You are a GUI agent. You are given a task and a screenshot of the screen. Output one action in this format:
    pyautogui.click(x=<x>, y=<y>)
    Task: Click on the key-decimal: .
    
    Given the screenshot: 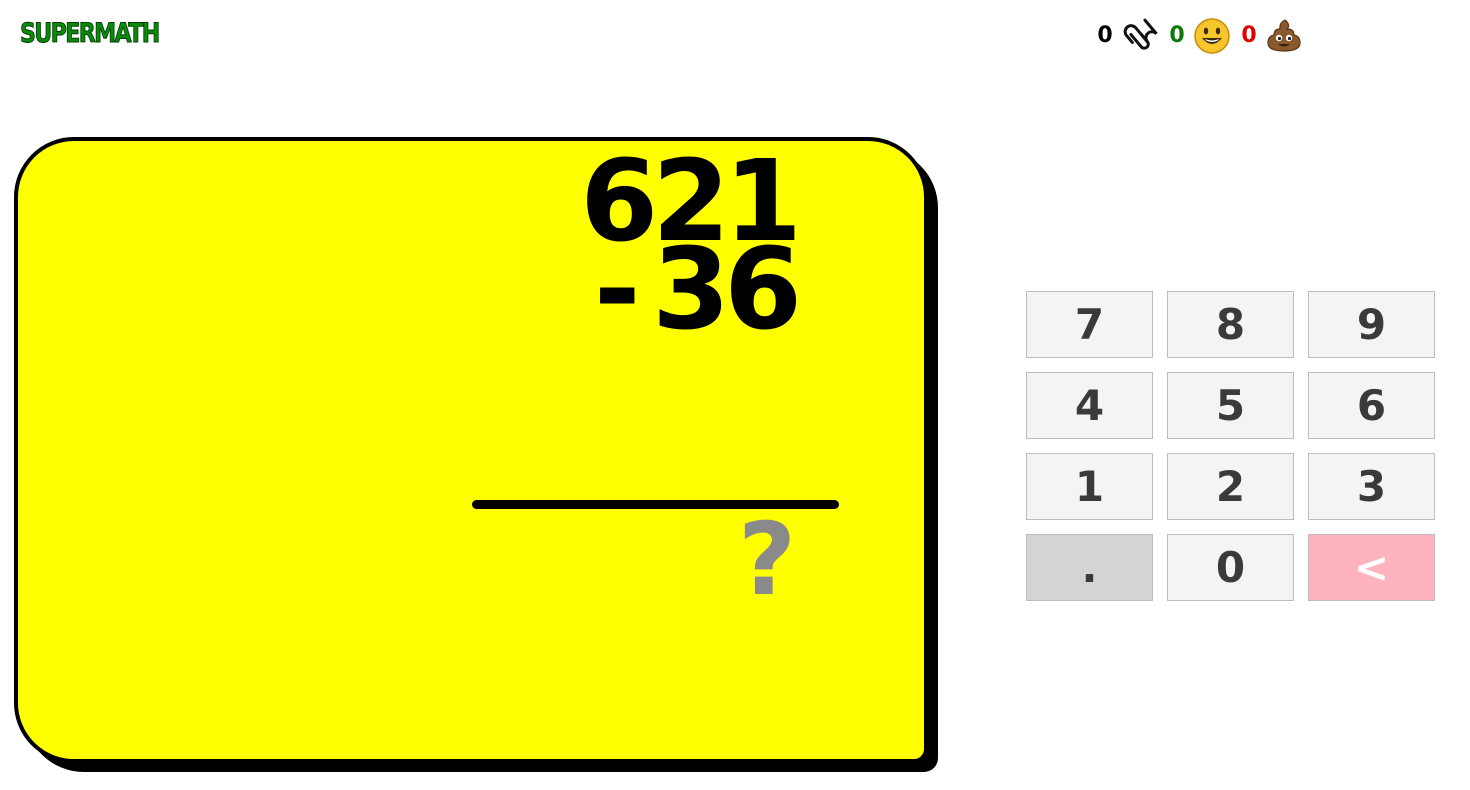 What is the action you would take?
    pyautogui.click(x=1089, y=567)
    